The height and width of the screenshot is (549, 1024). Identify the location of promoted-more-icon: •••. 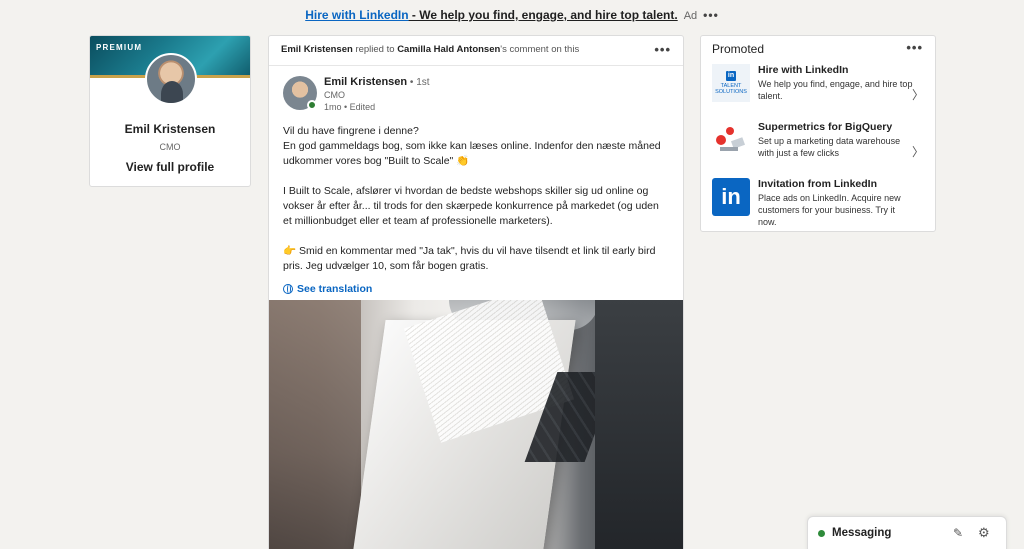
(914, 47).